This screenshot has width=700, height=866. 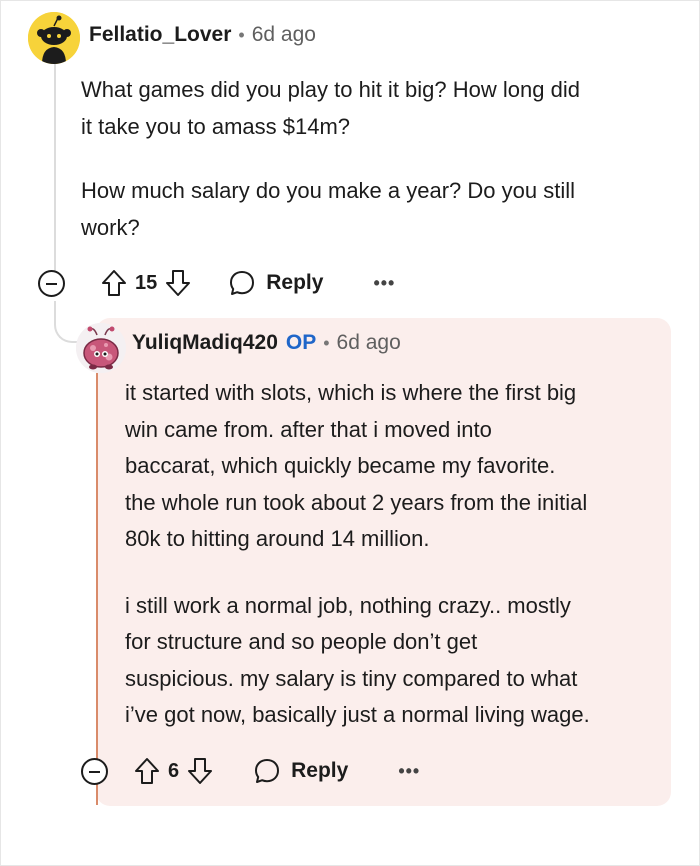 What do you see at coordinates (174, 770) in the screenshot?
I see `vote-count: 6` at bounding box center [174, 770].